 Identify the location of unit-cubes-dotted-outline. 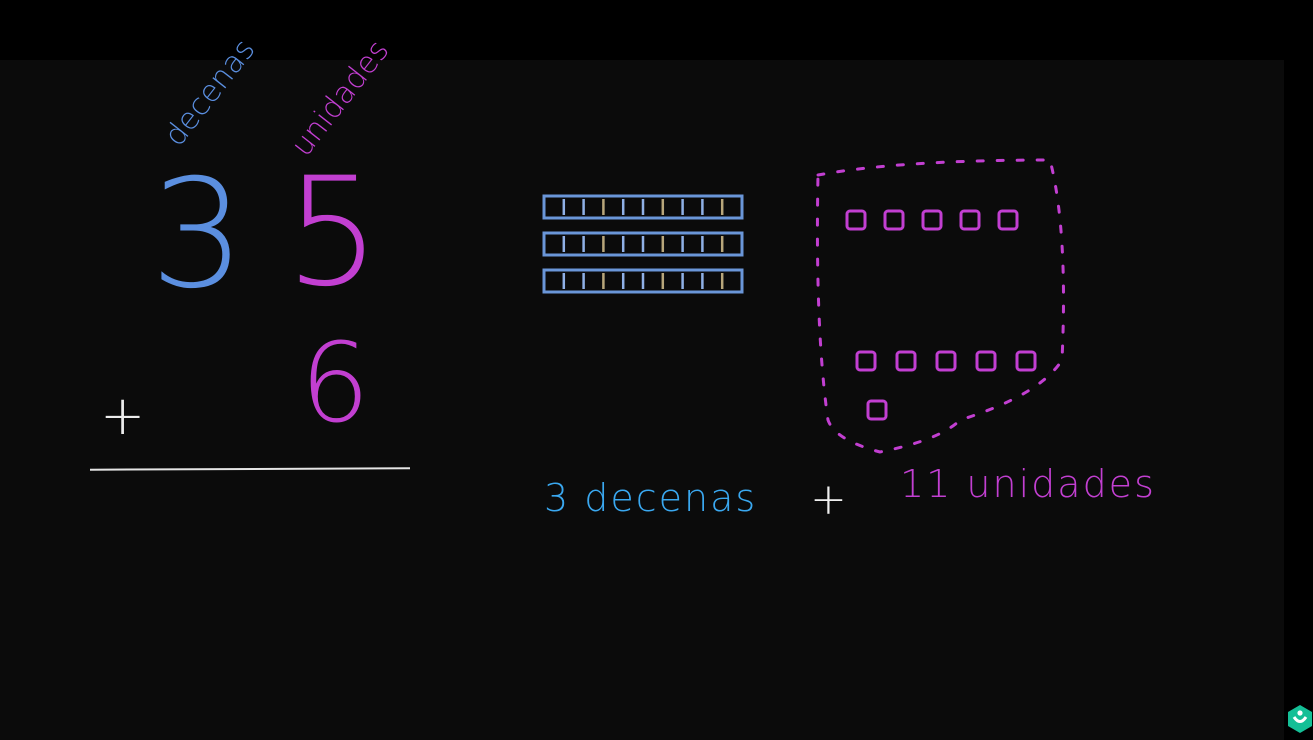
(940, 306).